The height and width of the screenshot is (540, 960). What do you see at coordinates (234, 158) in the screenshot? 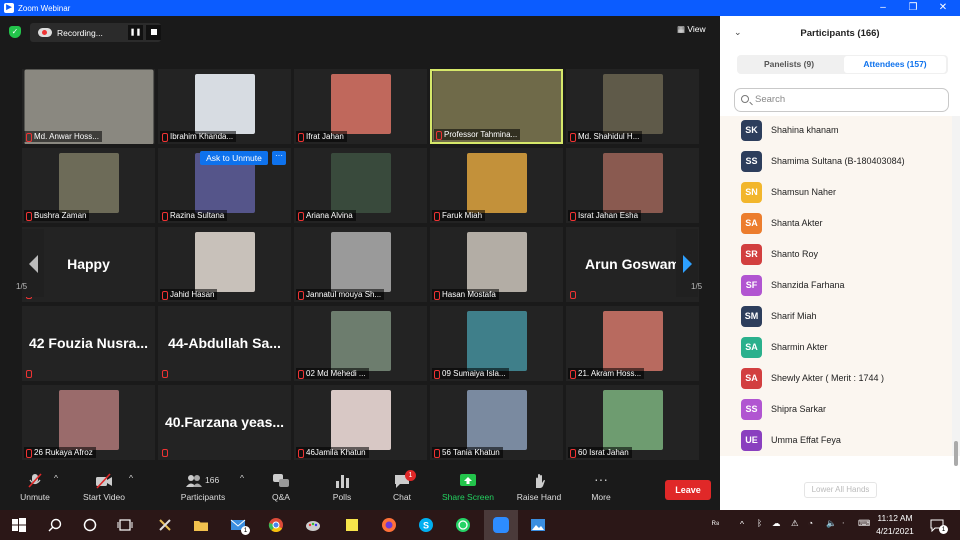
I see `ask-to-unmute-button: Ask to Unmute` at bounding box center [234, 158].